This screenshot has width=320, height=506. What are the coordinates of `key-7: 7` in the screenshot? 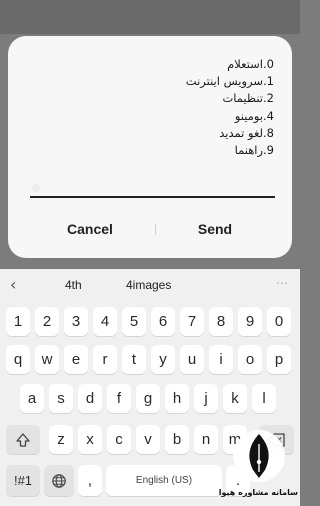 It's located at (192, 321).